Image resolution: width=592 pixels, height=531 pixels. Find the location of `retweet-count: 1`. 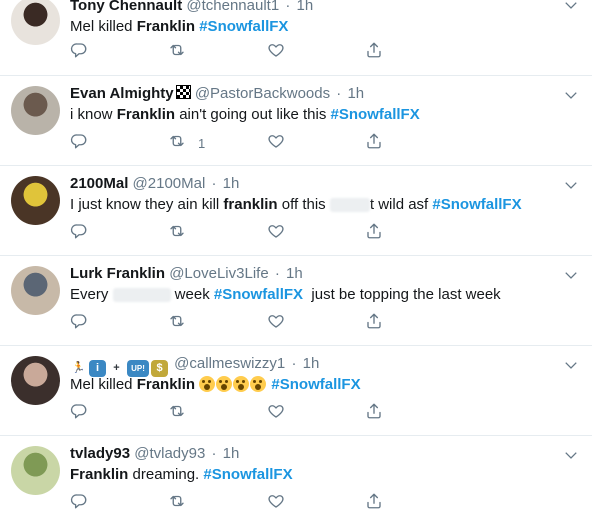

retweet-count: 1 is located at coordinates (202, 143).